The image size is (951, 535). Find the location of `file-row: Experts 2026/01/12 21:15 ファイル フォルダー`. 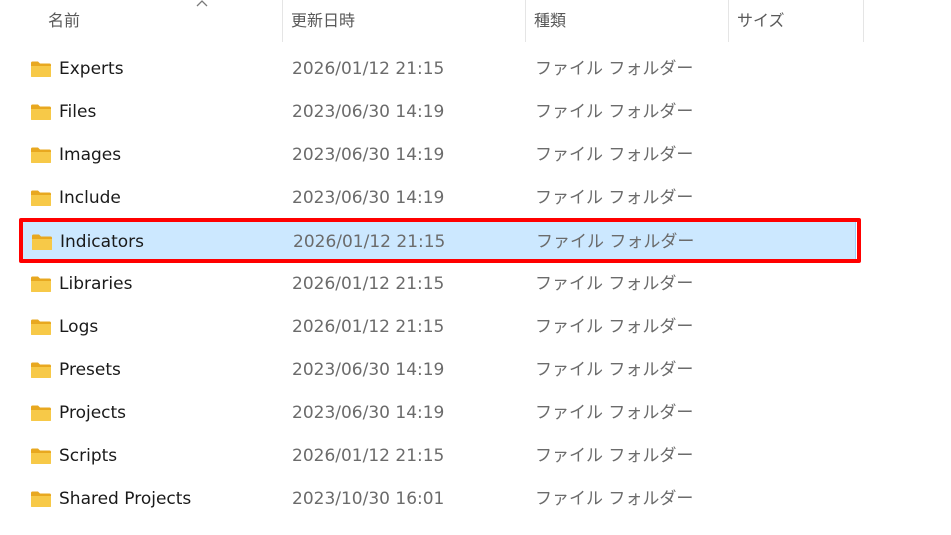

file-row: Experts 2026/01/12 21:15 ファイル フォルダー is located at coordinates (439, 69).